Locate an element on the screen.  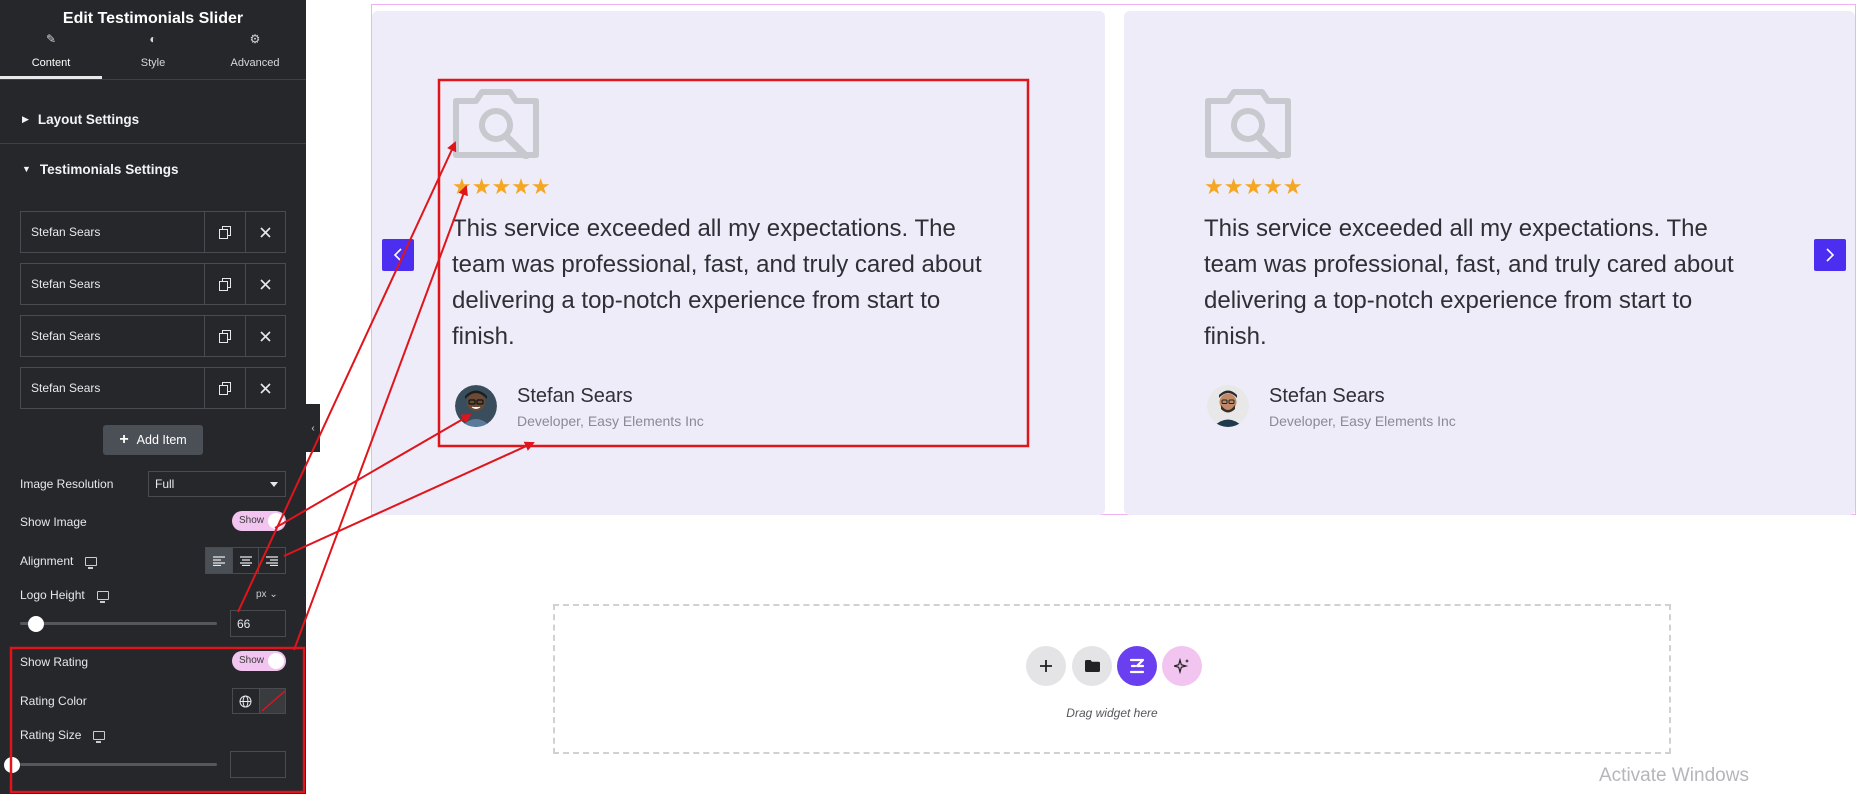
prev-slide-button is located at coordinates (398, 255).